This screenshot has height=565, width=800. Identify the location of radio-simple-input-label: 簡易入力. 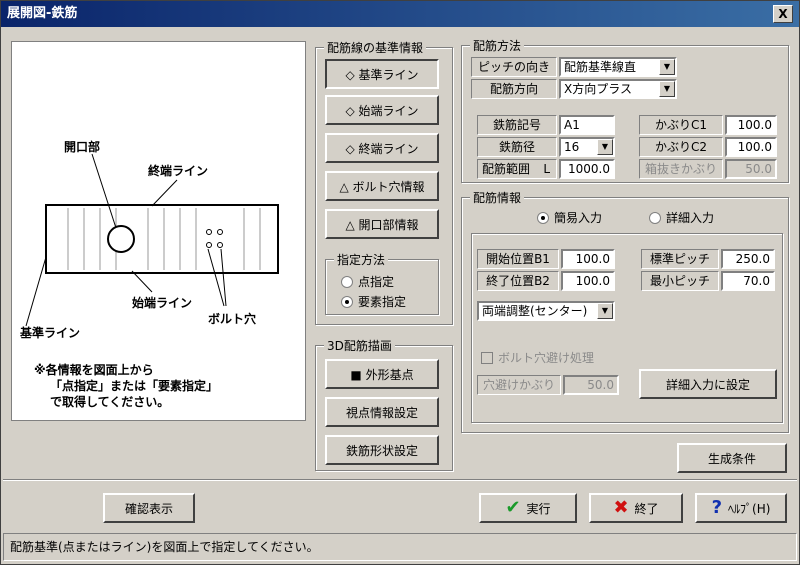
(578, 218).